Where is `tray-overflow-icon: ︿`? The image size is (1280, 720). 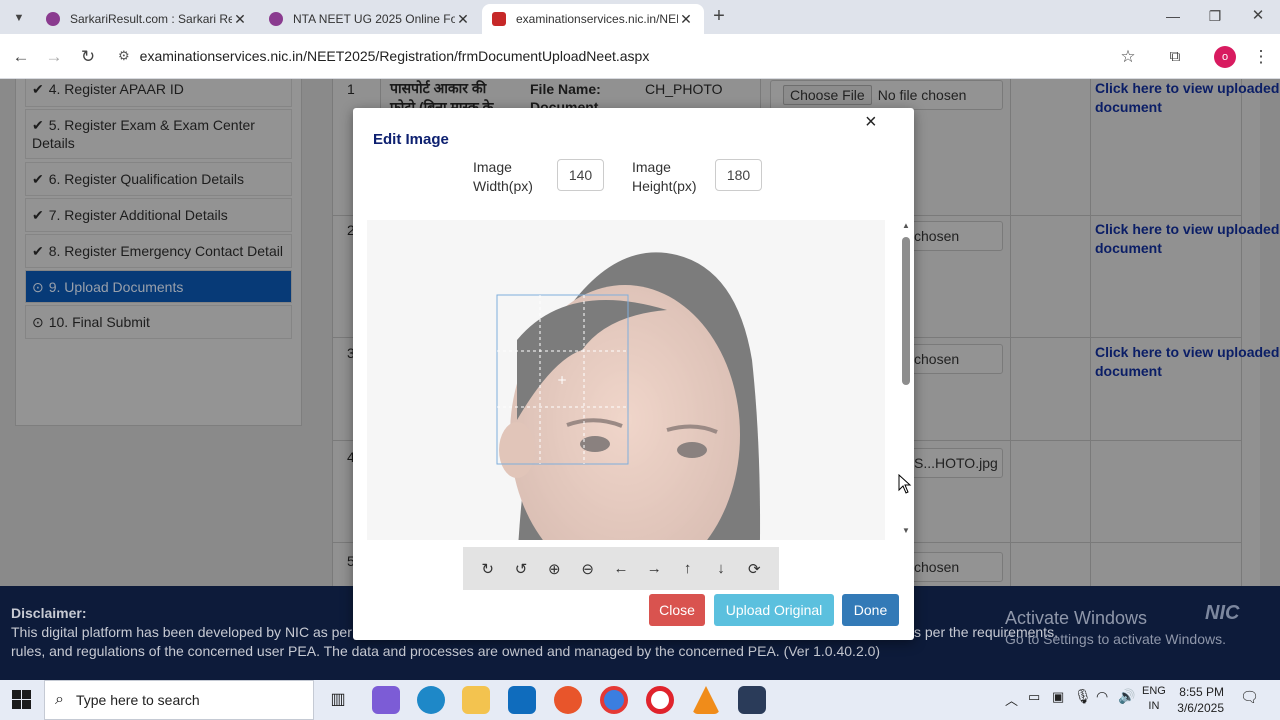 tray-overflow-icon: ︿ is located at coordinates (1011, 699).